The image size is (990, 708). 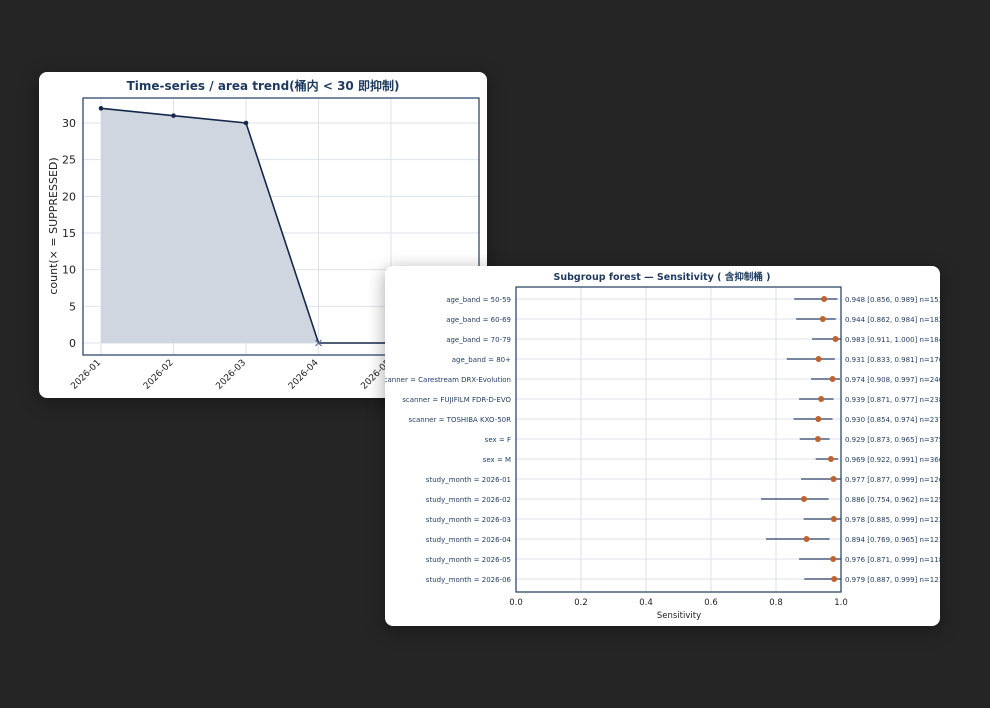 I want to click on area-chart-y-axis-label: count(× = SUPPRESSED), so click(x=53, y=225).